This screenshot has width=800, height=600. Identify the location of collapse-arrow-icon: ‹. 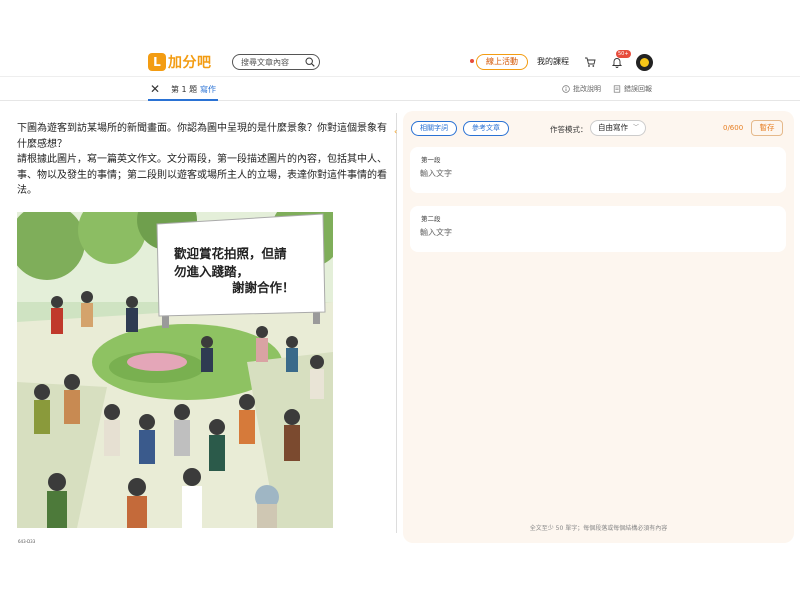
(395, 131).